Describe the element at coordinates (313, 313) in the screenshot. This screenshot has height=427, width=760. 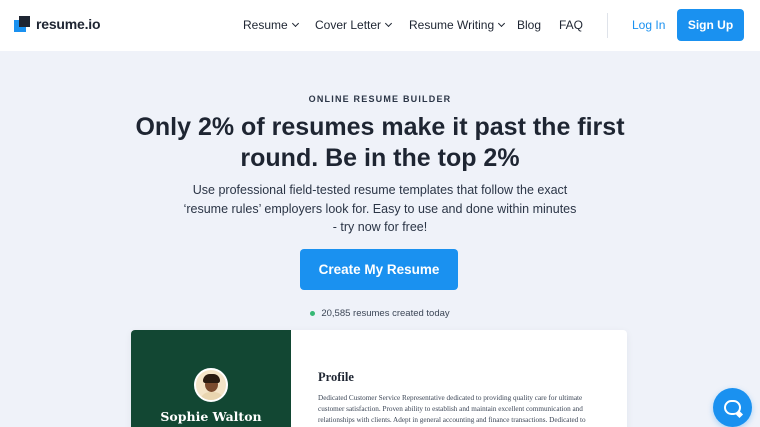
I see `status-dot-icon` at that location.